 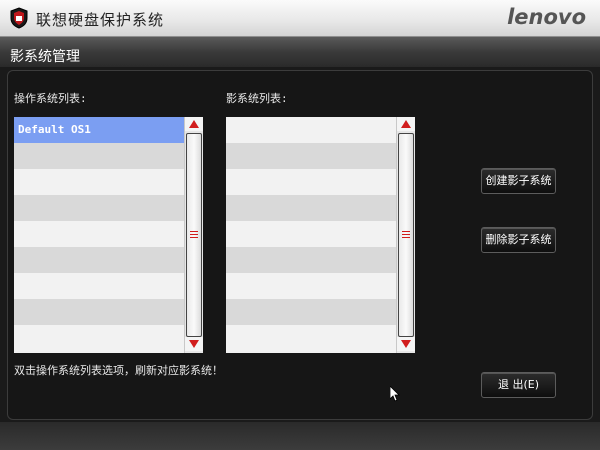 I want to click on section-title: 影系统管理, so click(x=45, y=57).